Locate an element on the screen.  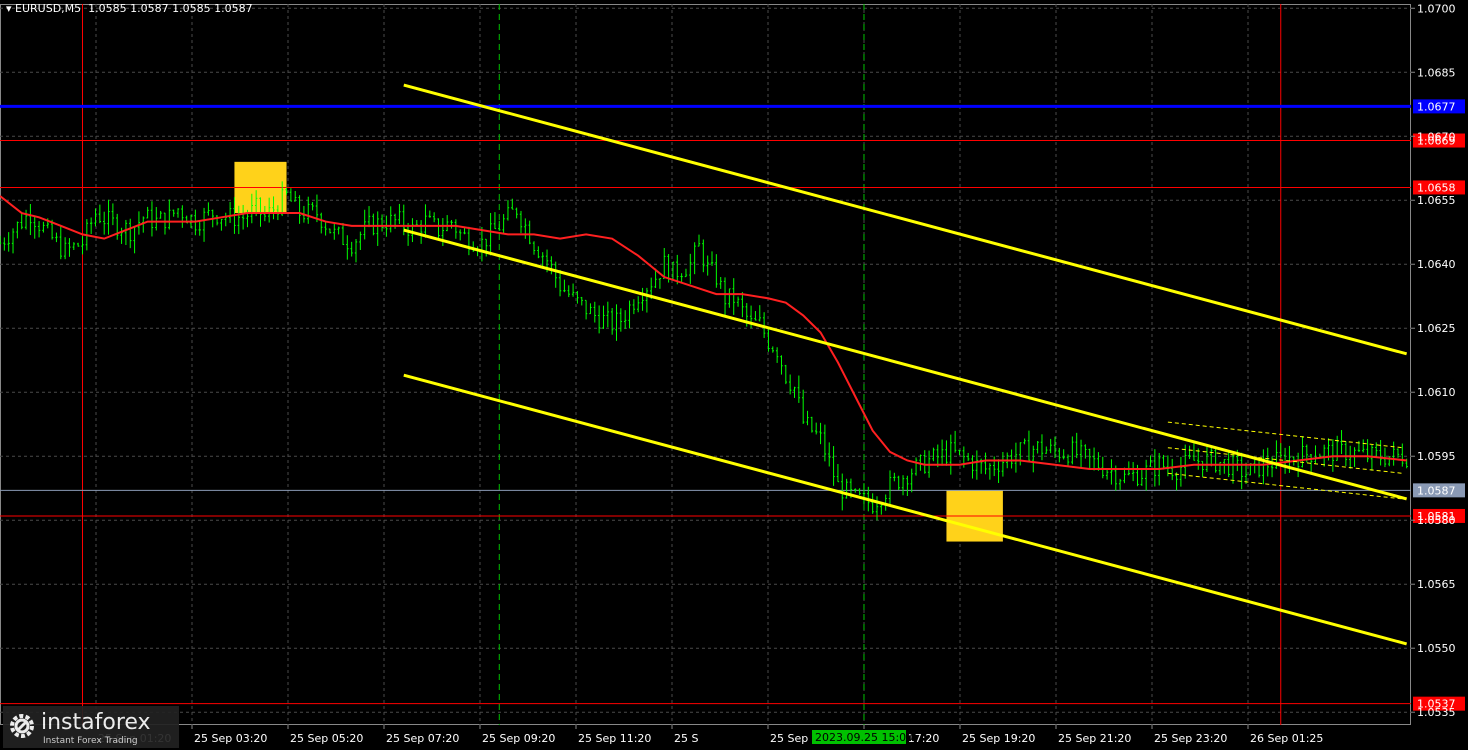
y-tick-label: 1.0700 is located at coordinates (1436, 8).